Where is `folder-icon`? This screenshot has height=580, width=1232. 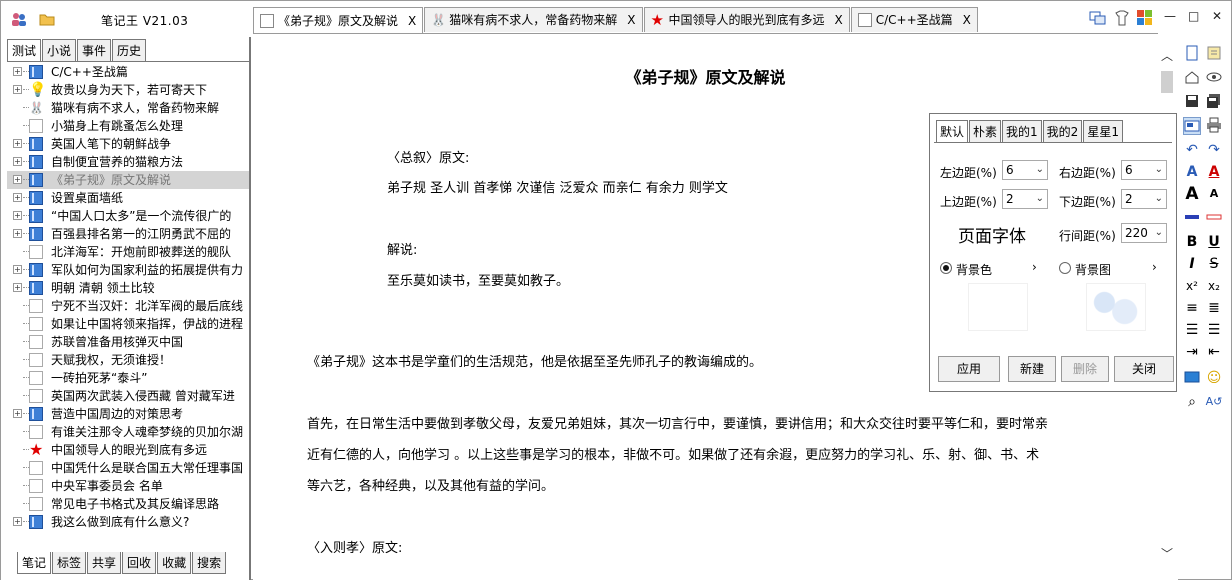 folder-icon is located at coordinates (47, 19).